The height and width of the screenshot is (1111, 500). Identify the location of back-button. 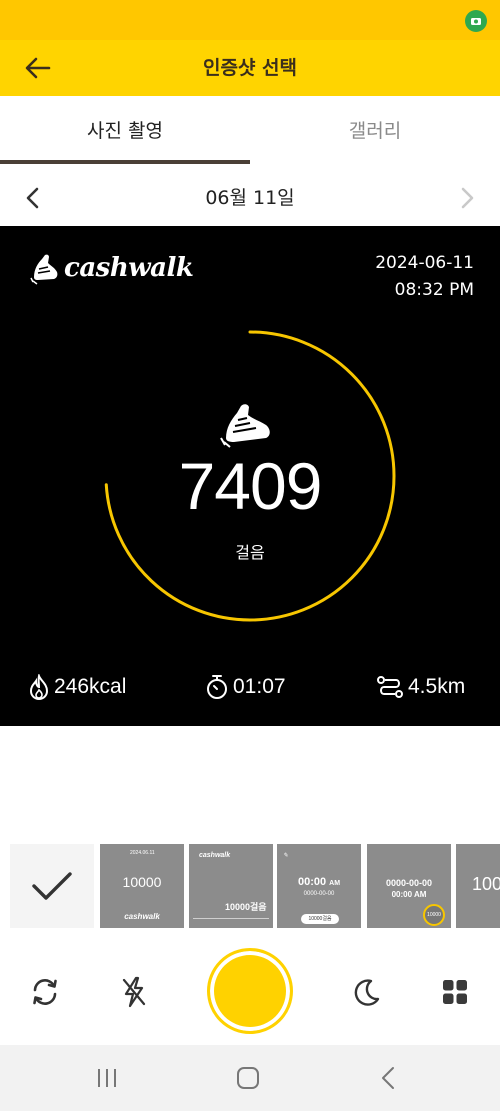
(38, 68).